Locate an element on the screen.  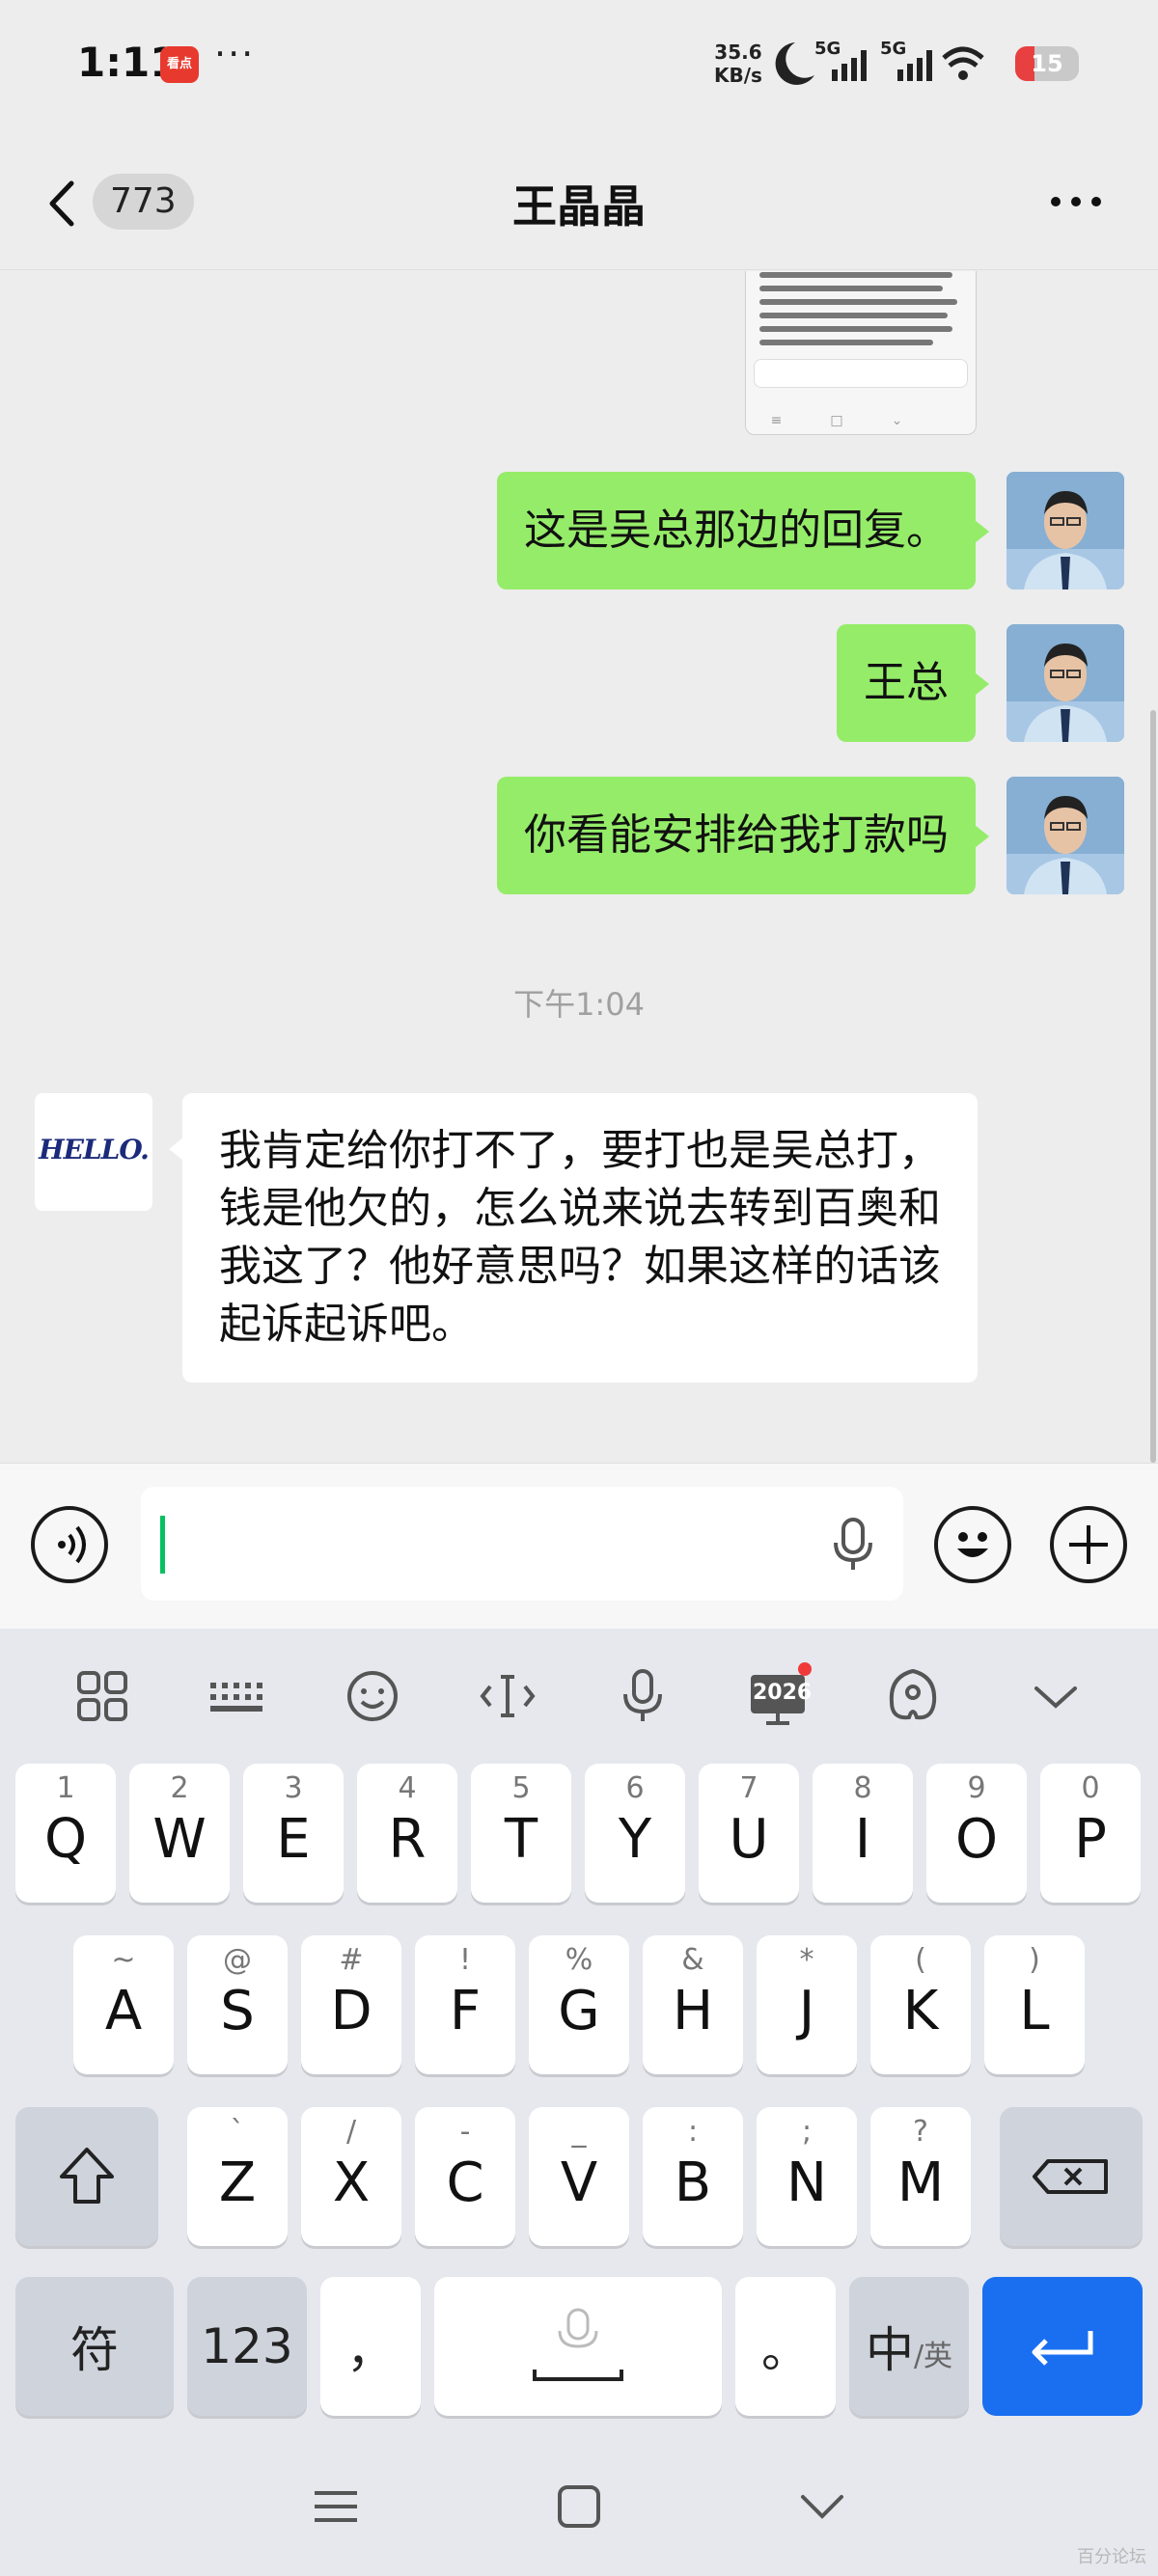
comma-key-label: ， is located at coordinates (370, 2350).